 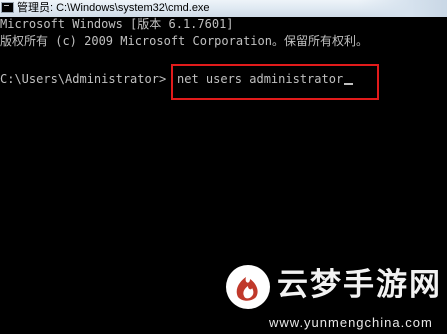 I want to click on watermark-url: www.yunmengchina.com, so click(x=351, y=322).